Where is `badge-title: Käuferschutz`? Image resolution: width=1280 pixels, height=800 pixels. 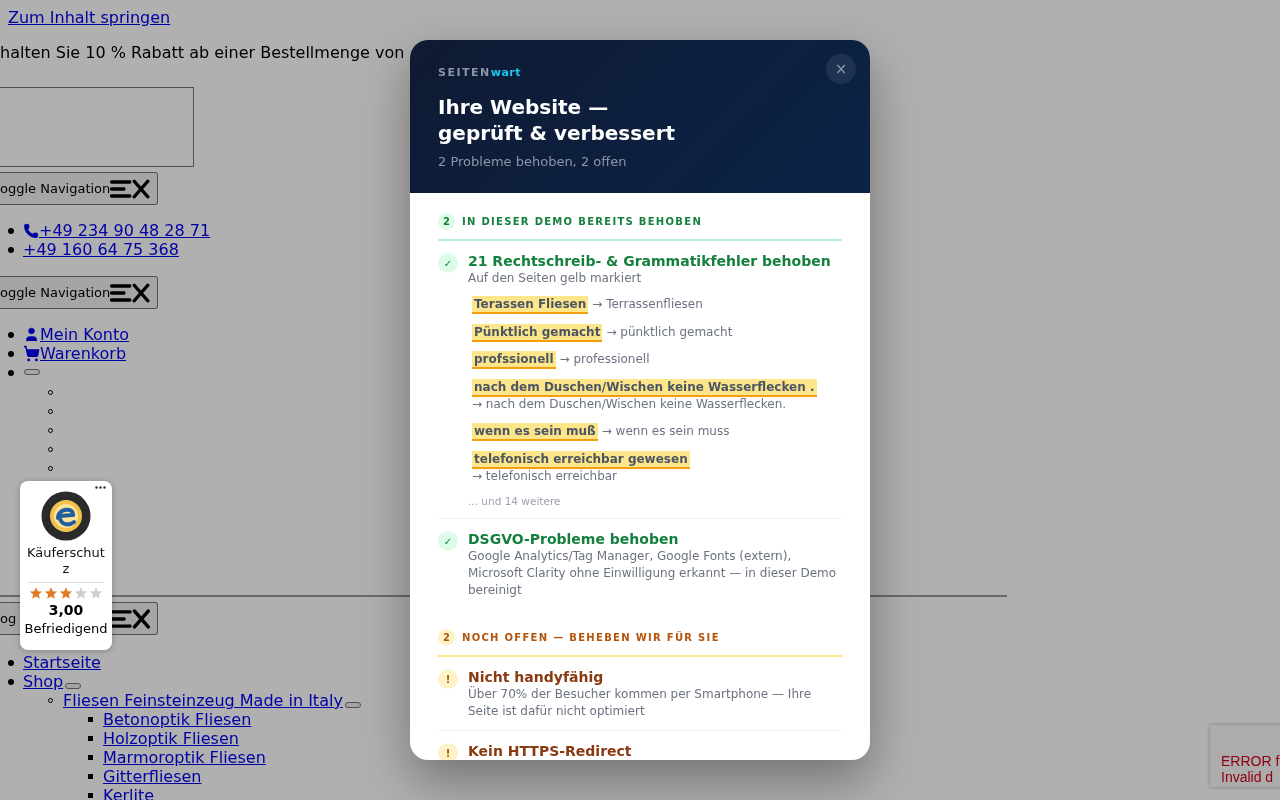 badge-title: Käuferschutz is located at coordinates (66, 561).